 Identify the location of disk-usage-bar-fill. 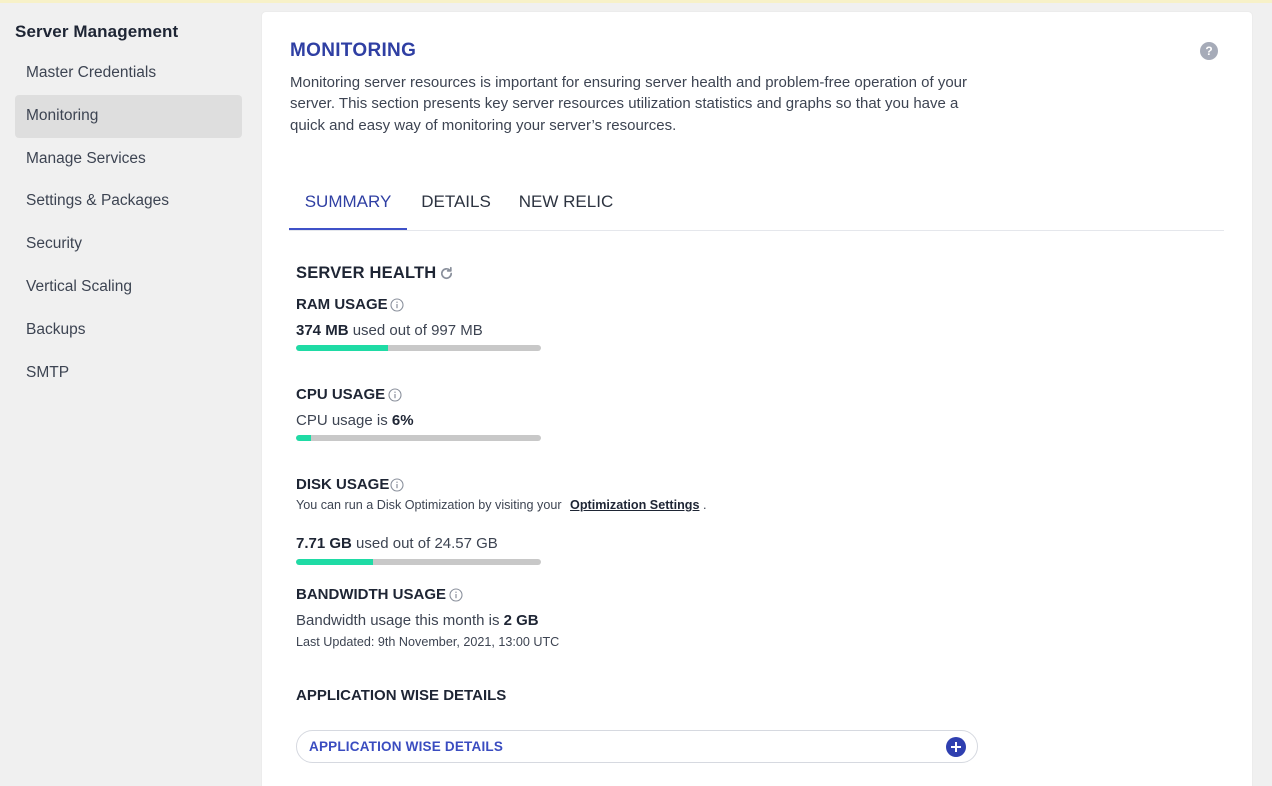
(334, 562).